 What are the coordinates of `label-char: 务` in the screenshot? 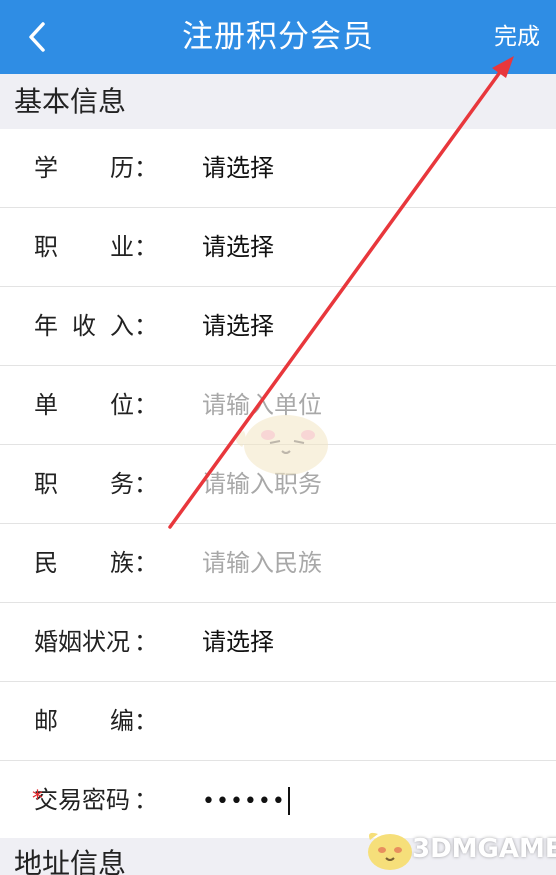 It's located at (122, 484).